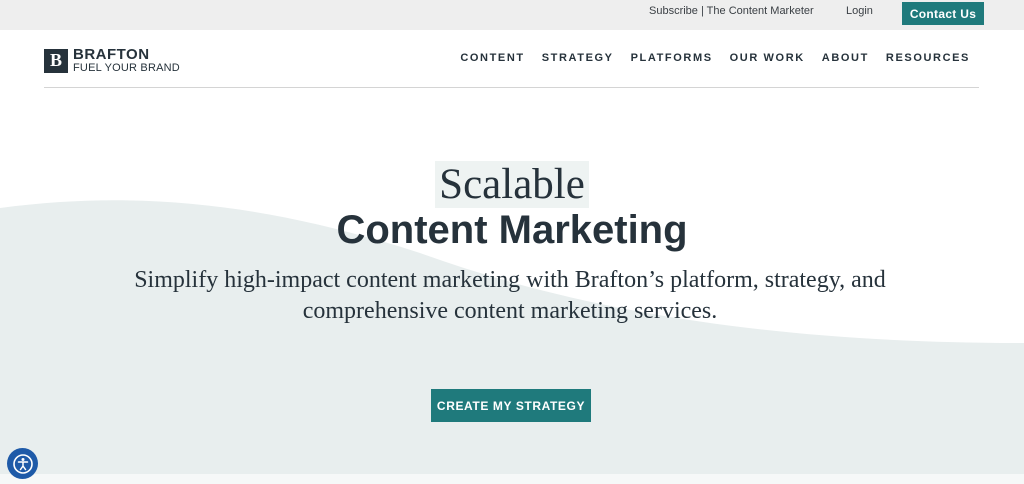 The width and height of the screenshot is (1024, 484). I want to click on accessibility-icon, so click(22, 463).